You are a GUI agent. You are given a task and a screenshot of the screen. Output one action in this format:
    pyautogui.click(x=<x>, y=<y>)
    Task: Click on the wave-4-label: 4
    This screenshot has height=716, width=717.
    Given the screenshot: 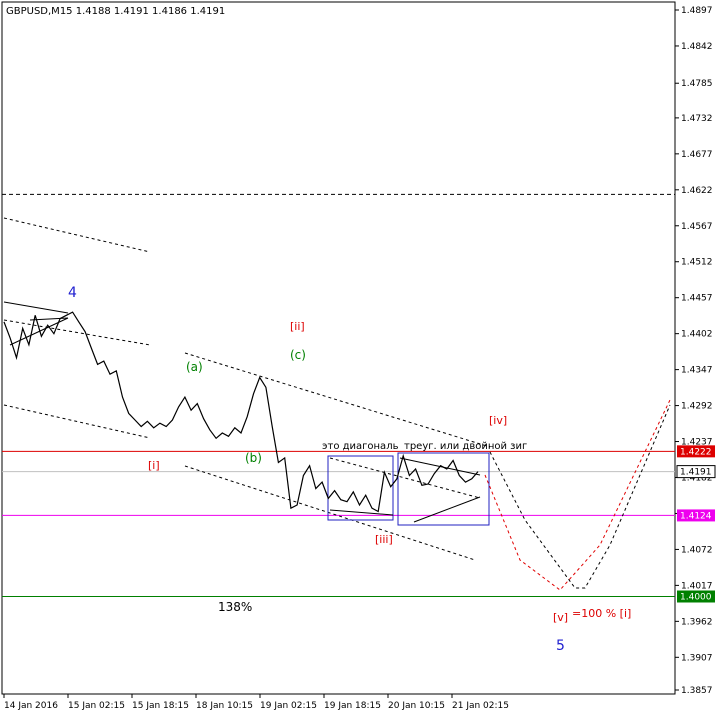 What is the action you would take?
    pyautogui.click(x=72, y=293)
    